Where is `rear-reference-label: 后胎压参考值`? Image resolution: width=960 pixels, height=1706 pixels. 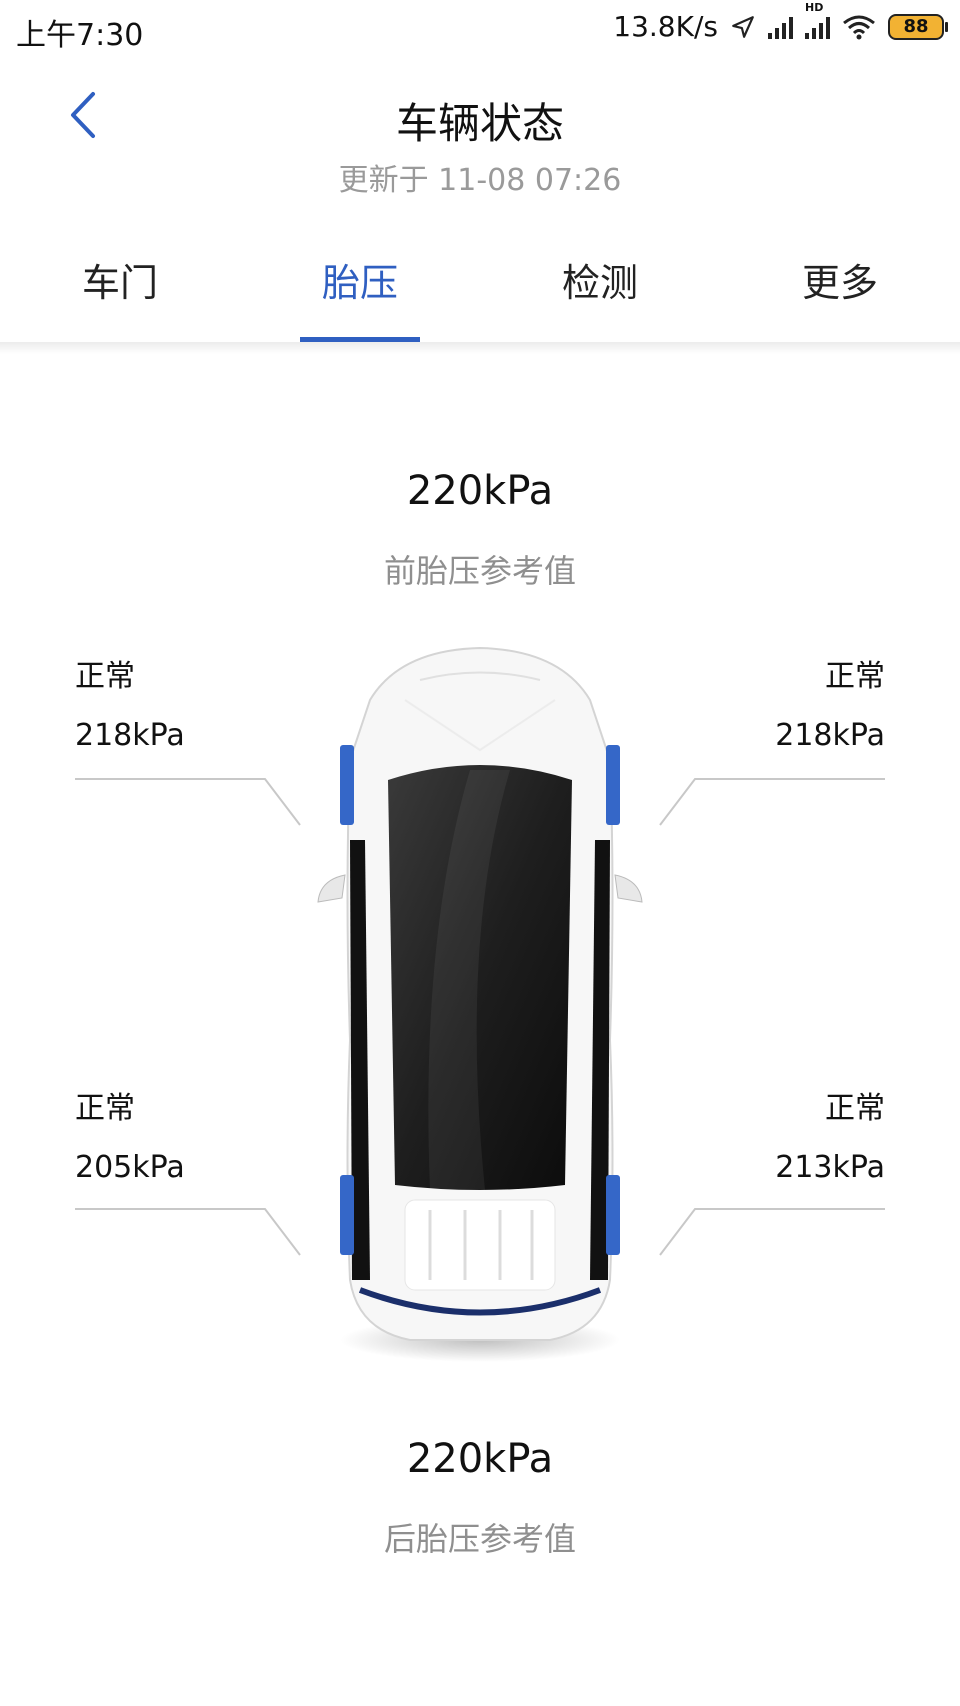
rear-reference-label: 后胎压参考值 is located at coordinates (479, 1539).